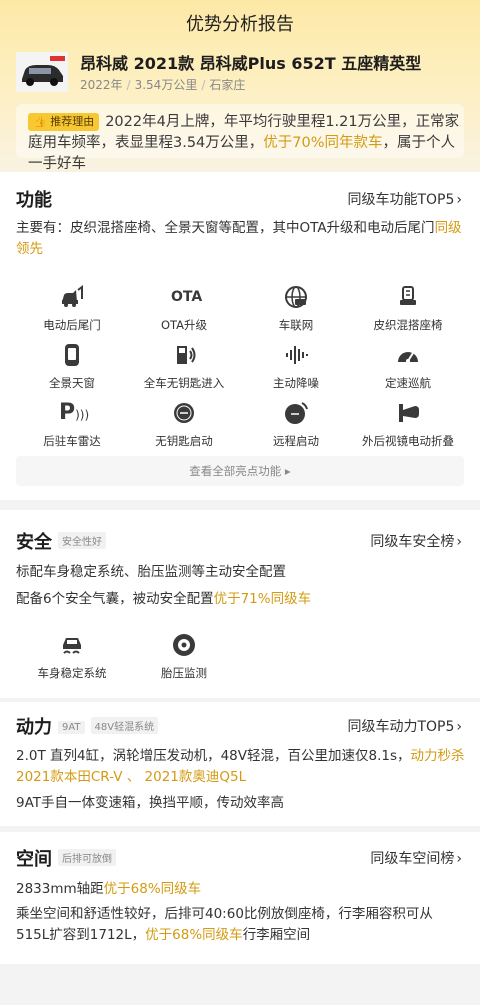  What do you see at coordinates (240, 24) in the screenshot?
I see `page-title: 优势分析报告` at bounding box center [240, 24].